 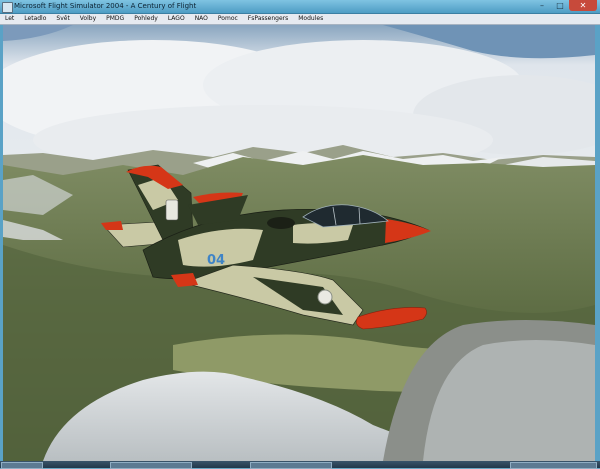 What do you see at coordinates (542, 5) in the screenshot?
I see `minimize-icon: –` at bounding box center [542, 5].